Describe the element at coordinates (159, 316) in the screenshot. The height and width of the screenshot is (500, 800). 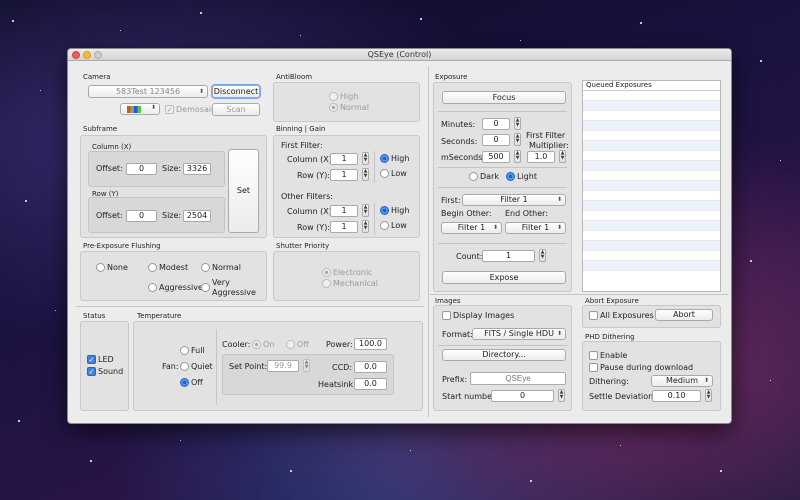
I see `temperature-section-title: Temperature` at that location.